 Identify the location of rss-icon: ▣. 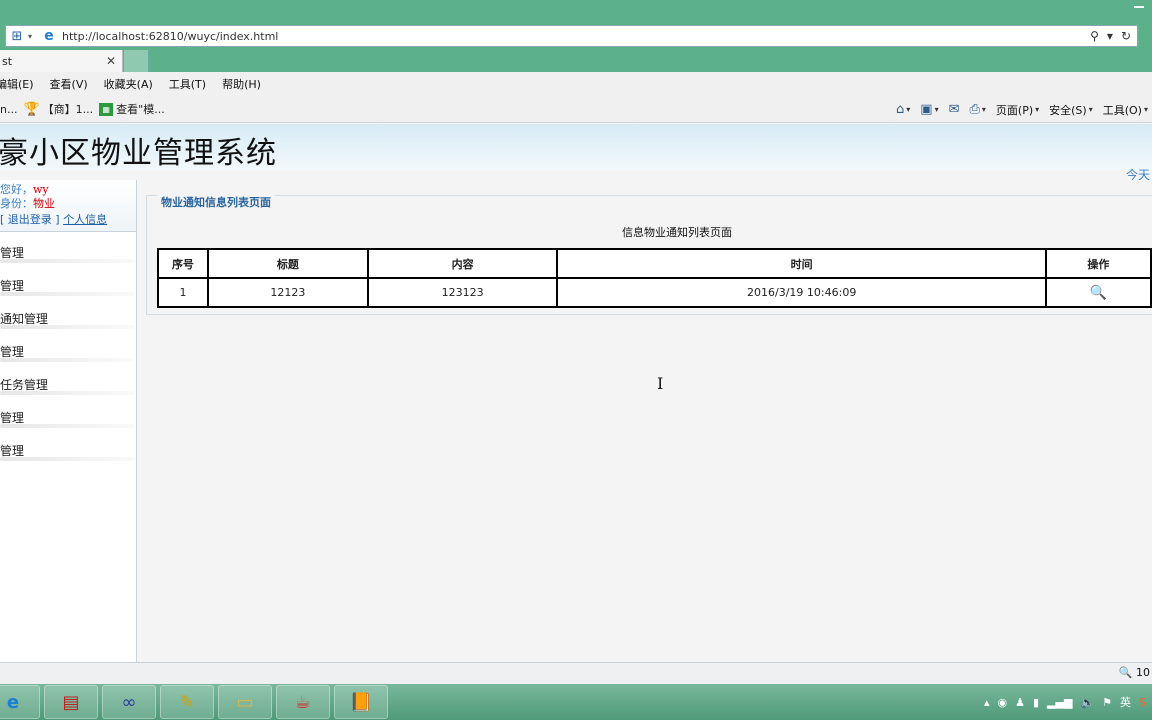
(926, 109).